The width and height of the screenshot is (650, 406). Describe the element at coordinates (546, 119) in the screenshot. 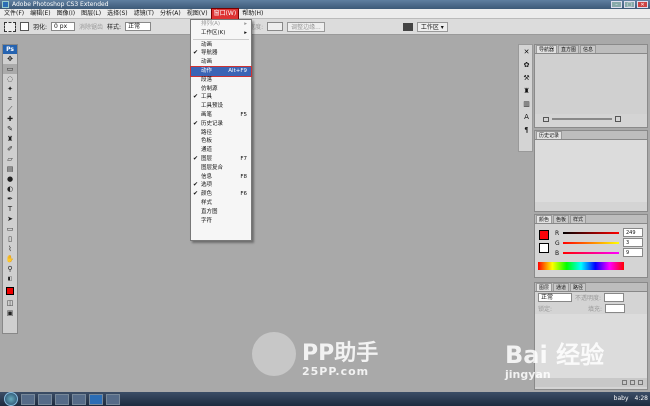

I see `zoom-out-icon` at that location.